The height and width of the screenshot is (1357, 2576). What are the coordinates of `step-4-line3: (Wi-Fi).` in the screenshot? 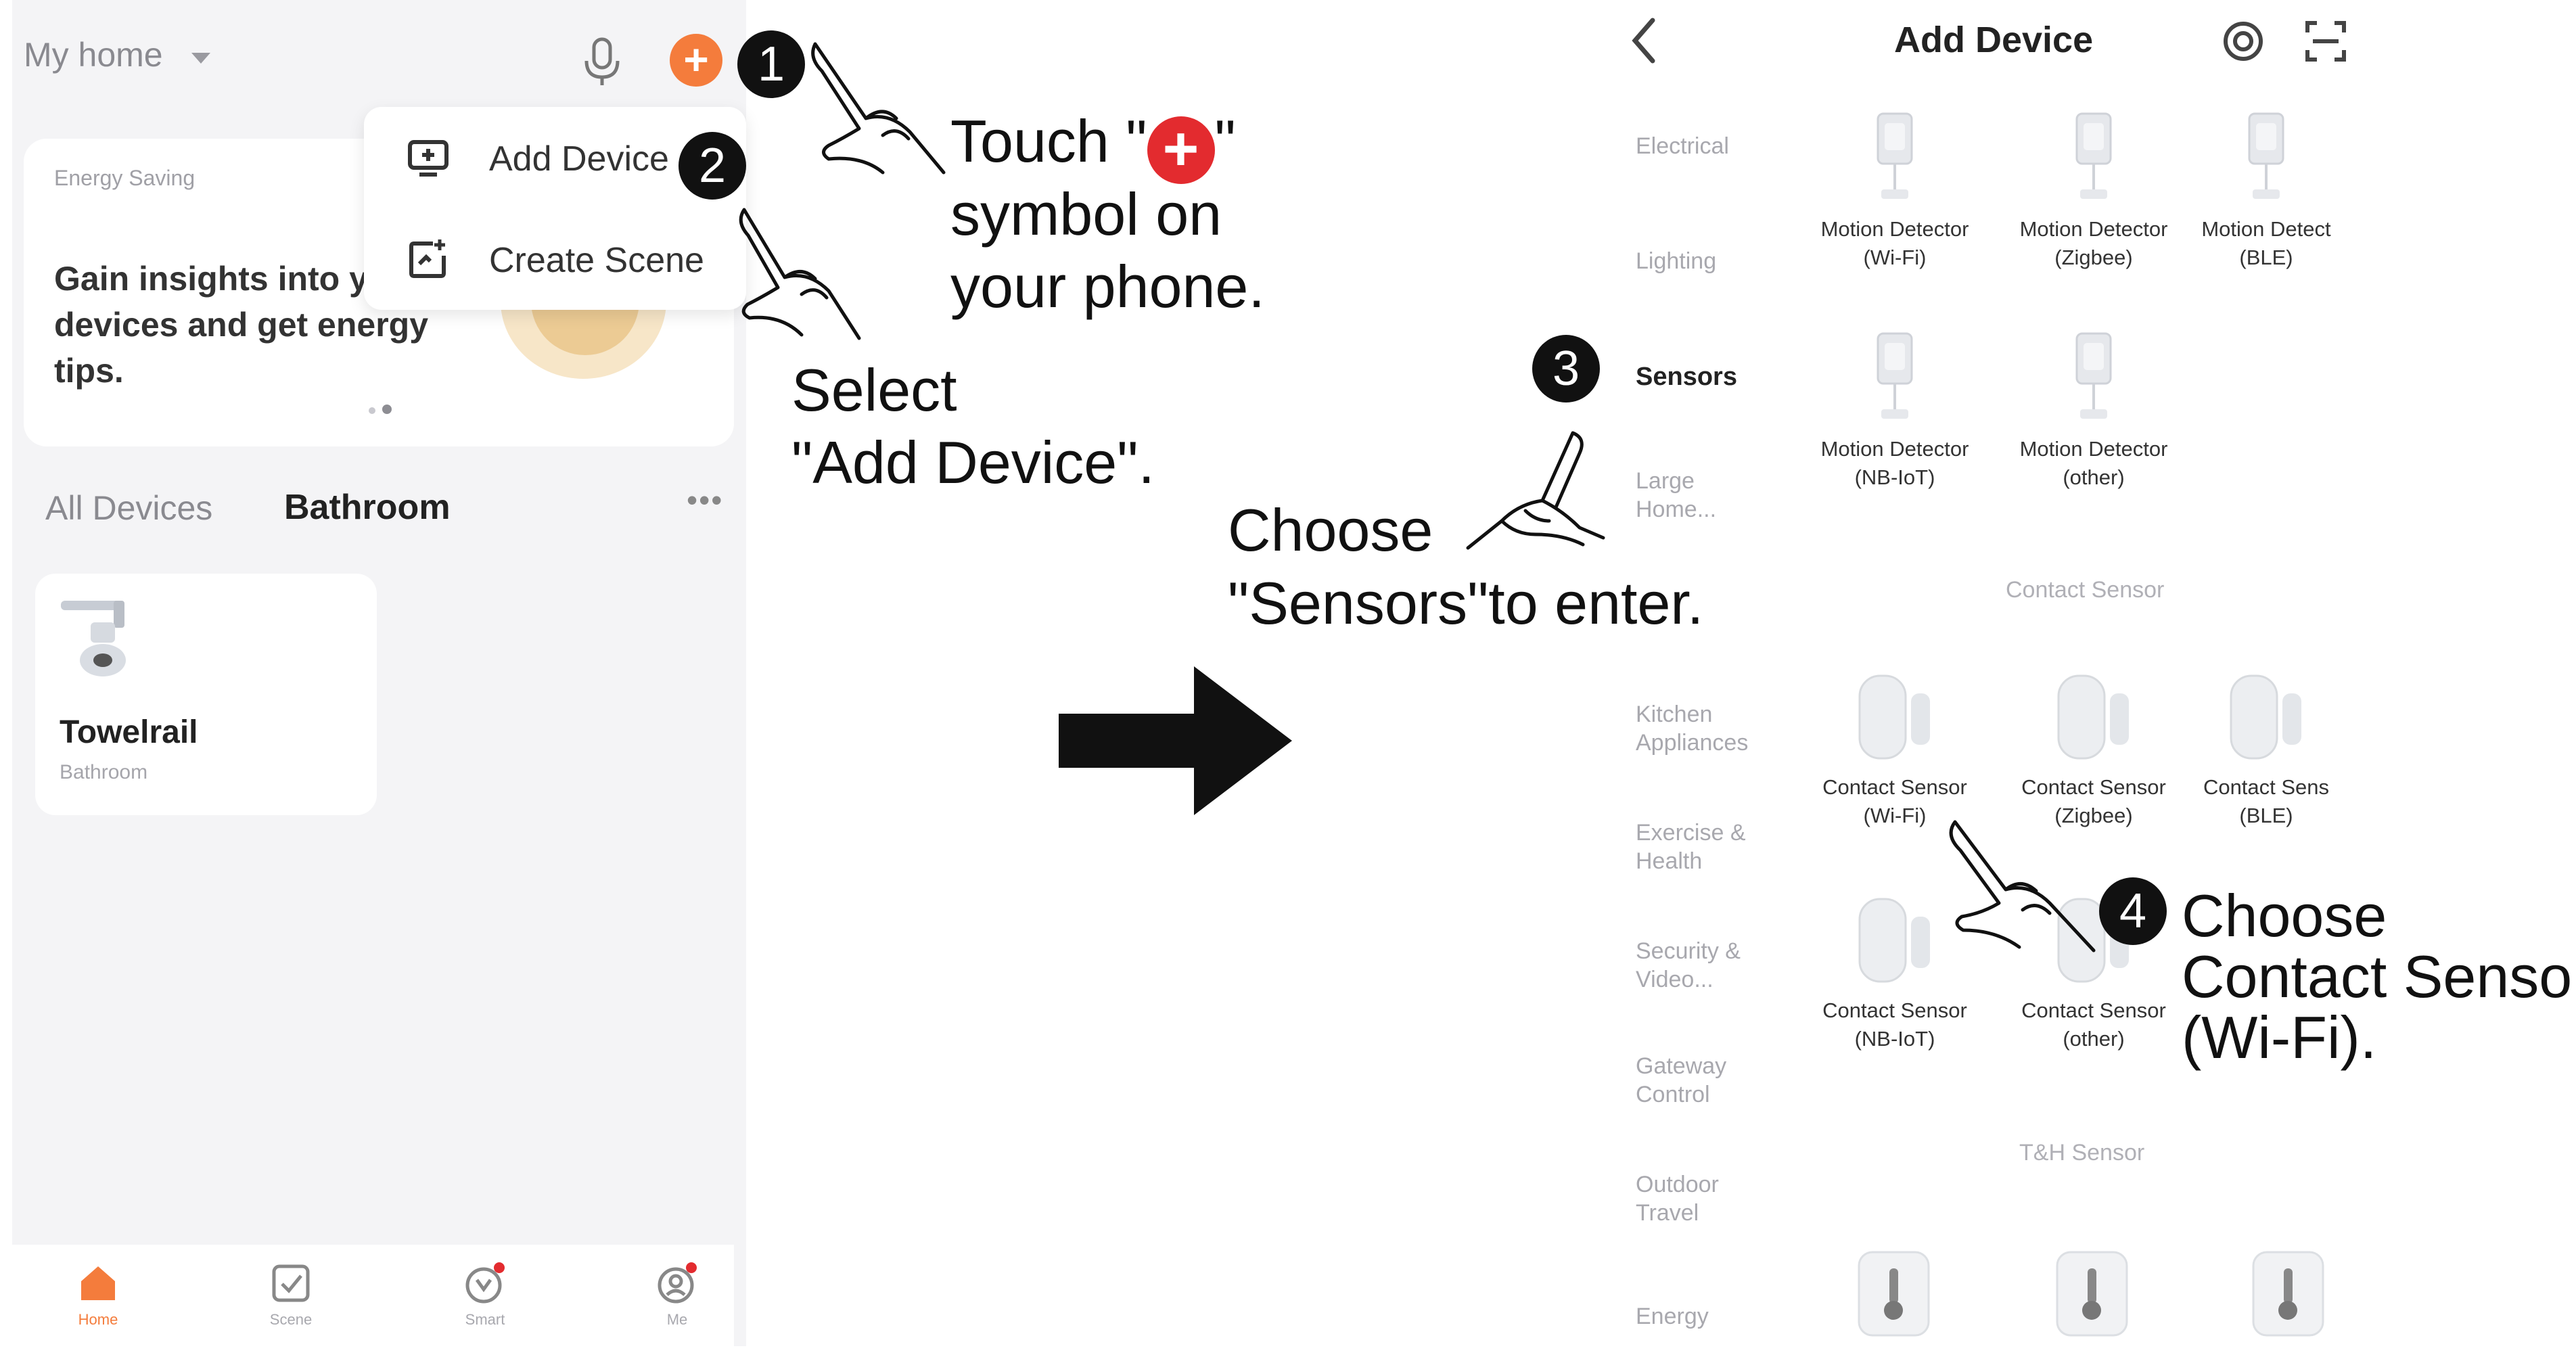 It's located at (2279, 1037).